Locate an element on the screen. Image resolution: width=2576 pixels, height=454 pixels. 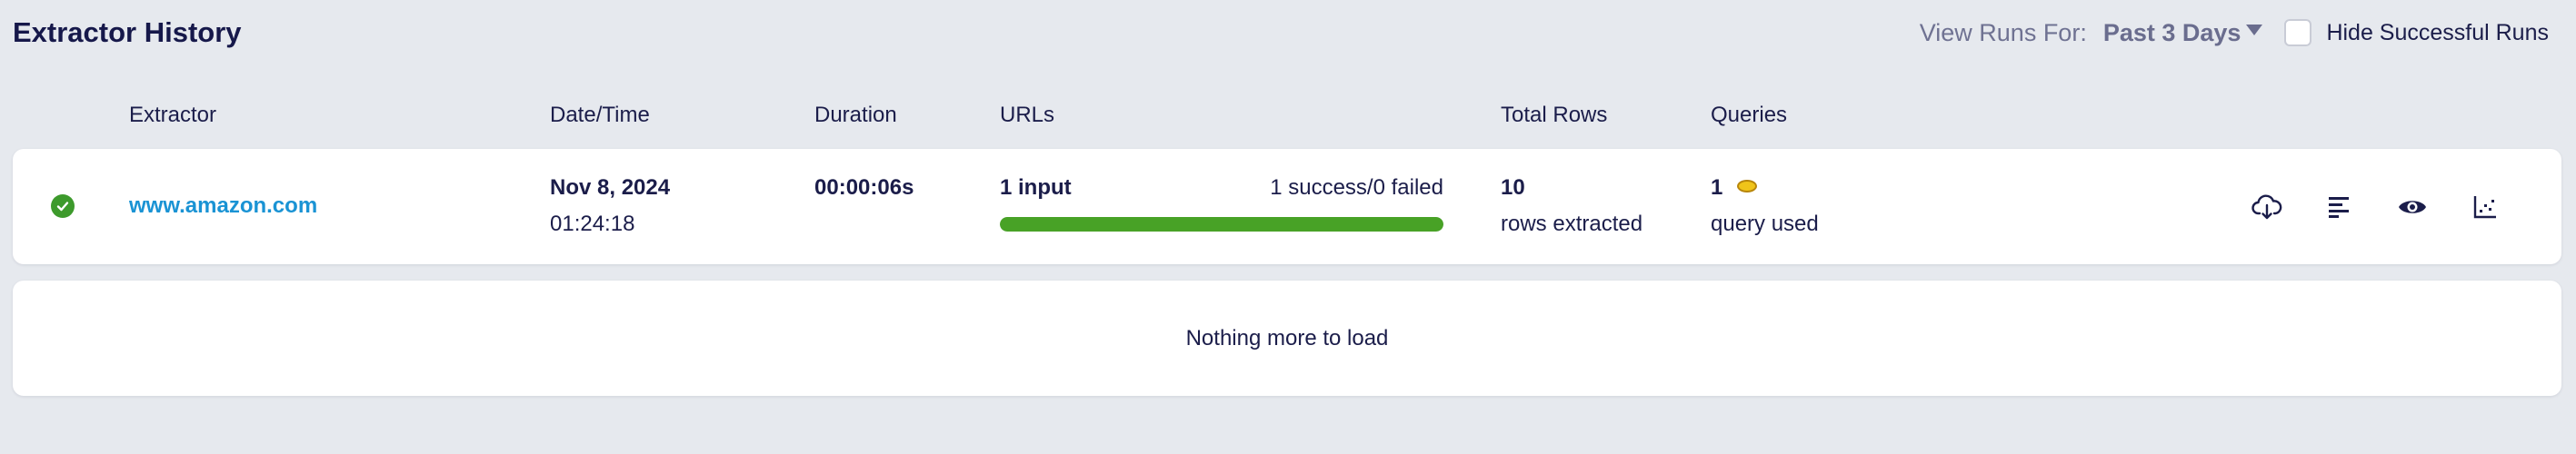
view-eye-glyph is located at coordinates (2412, 207).